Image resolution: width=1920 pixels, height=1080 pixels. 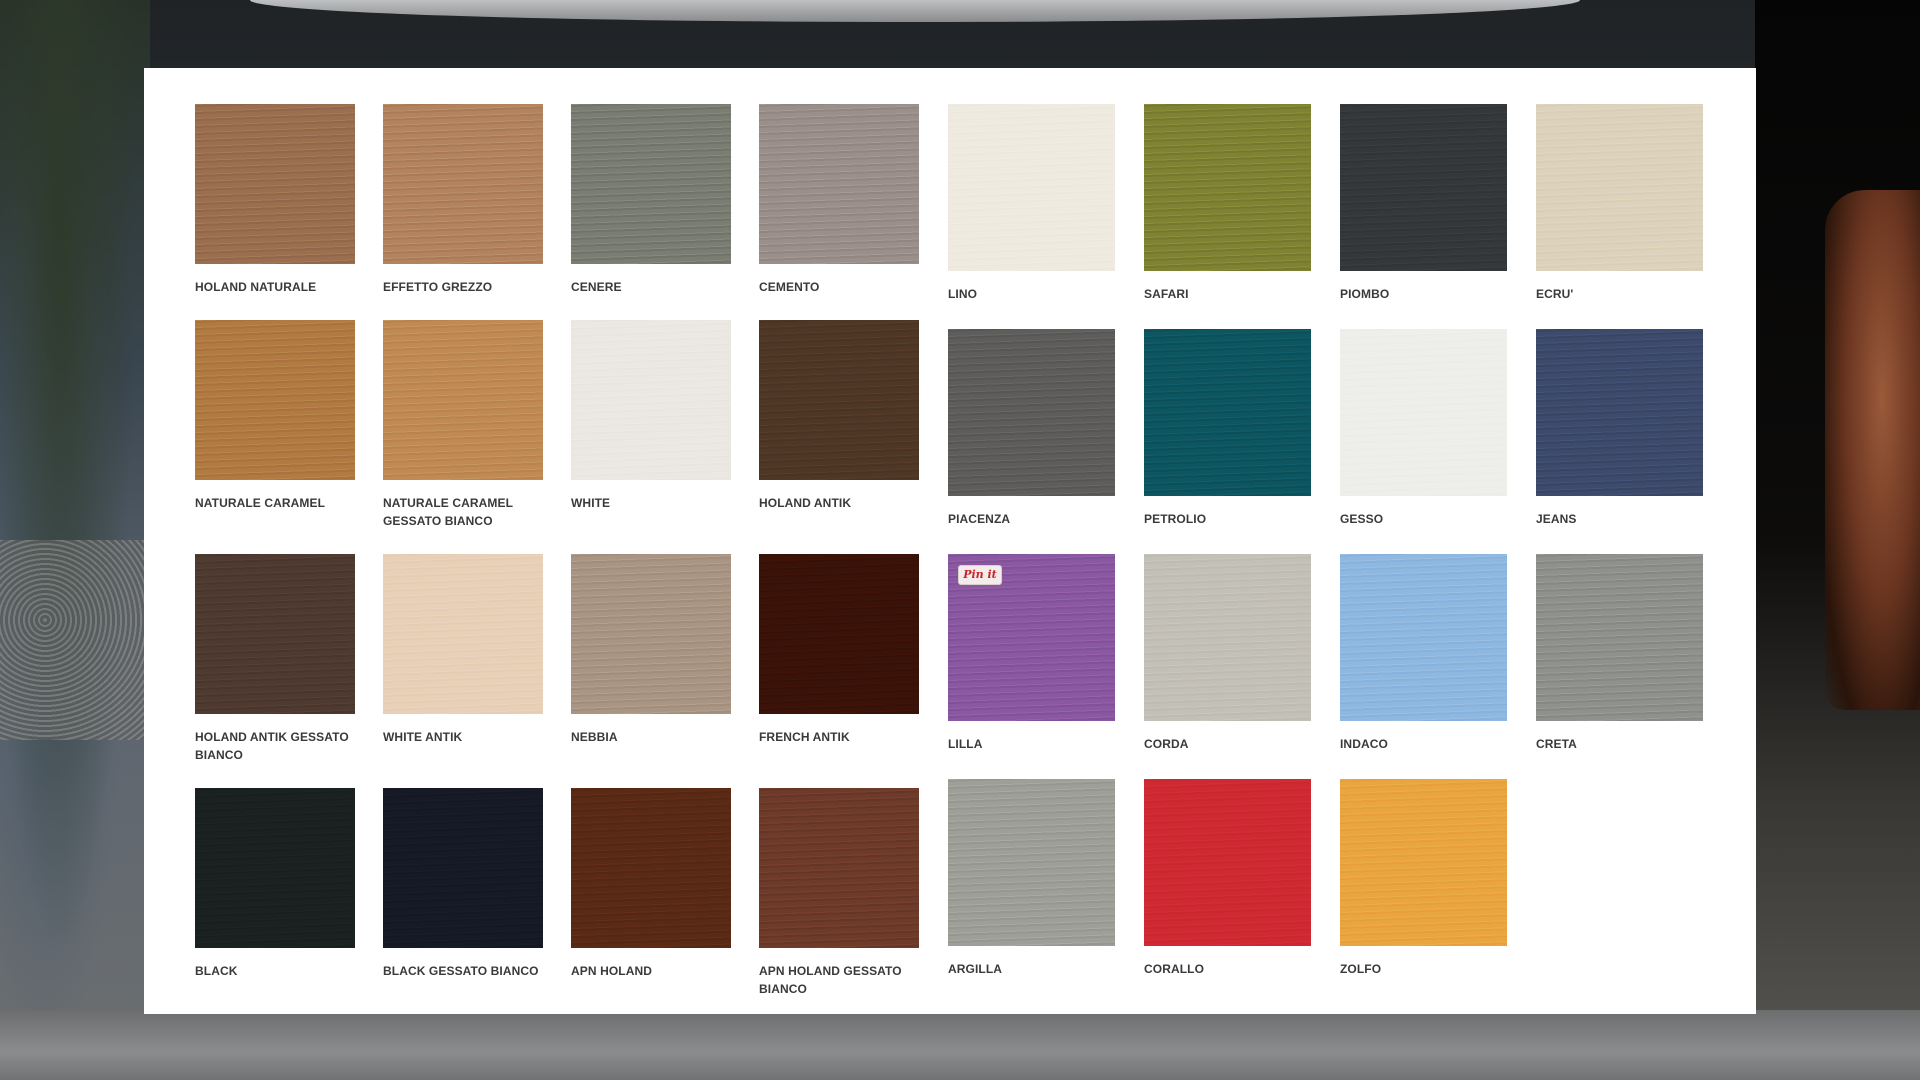 I want to click on swatch-label: INDACO, so click(x=1364, y=744).